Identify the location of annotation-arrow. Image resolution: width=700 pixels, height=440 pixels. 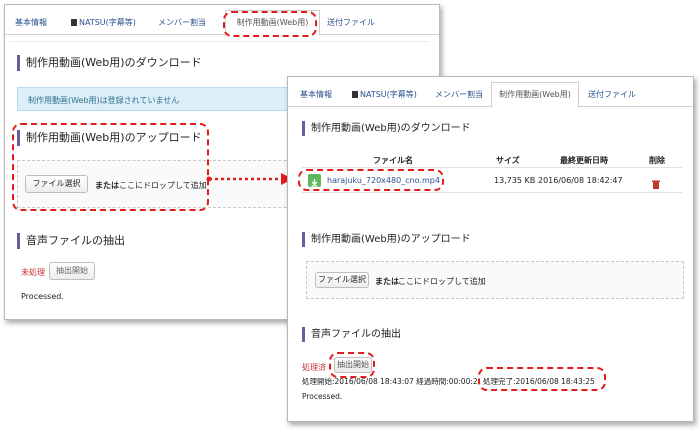
(249, 179).